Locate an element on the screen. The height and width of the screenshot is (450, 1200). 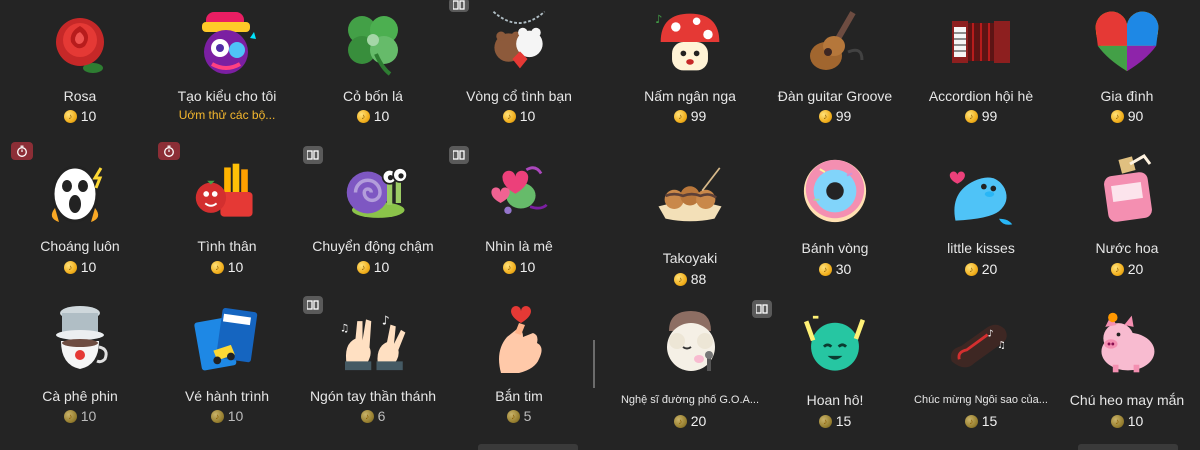
gift-price-value: 5 is located at coordinates (527, 416).